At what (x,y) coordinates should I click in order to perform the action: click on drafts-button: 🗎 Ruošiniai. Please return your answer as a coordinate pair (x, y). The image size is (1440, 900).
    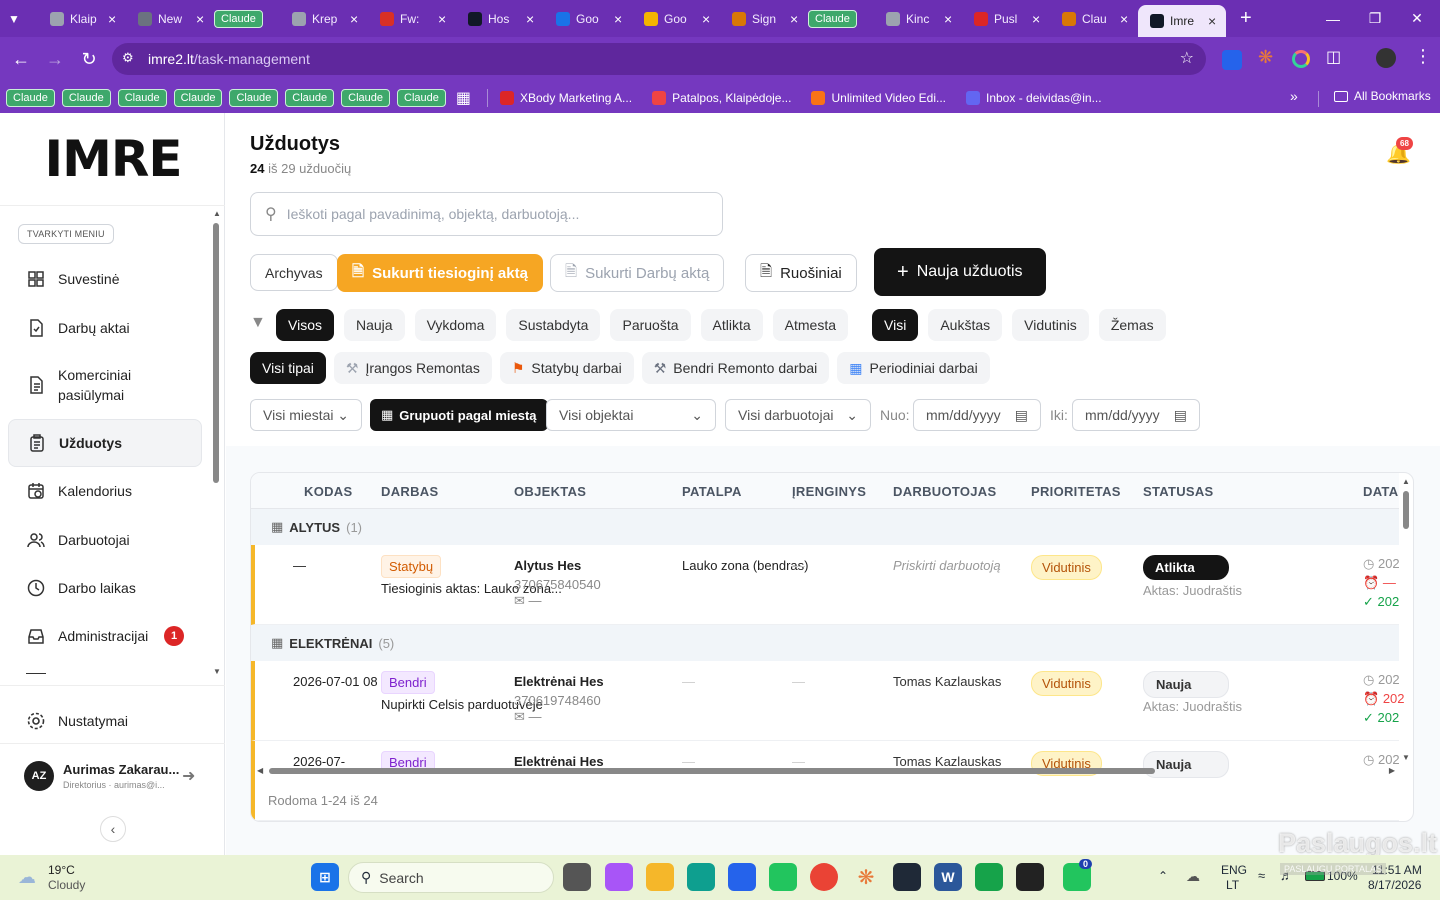
    Looking at the image, I should click on (801, 273).